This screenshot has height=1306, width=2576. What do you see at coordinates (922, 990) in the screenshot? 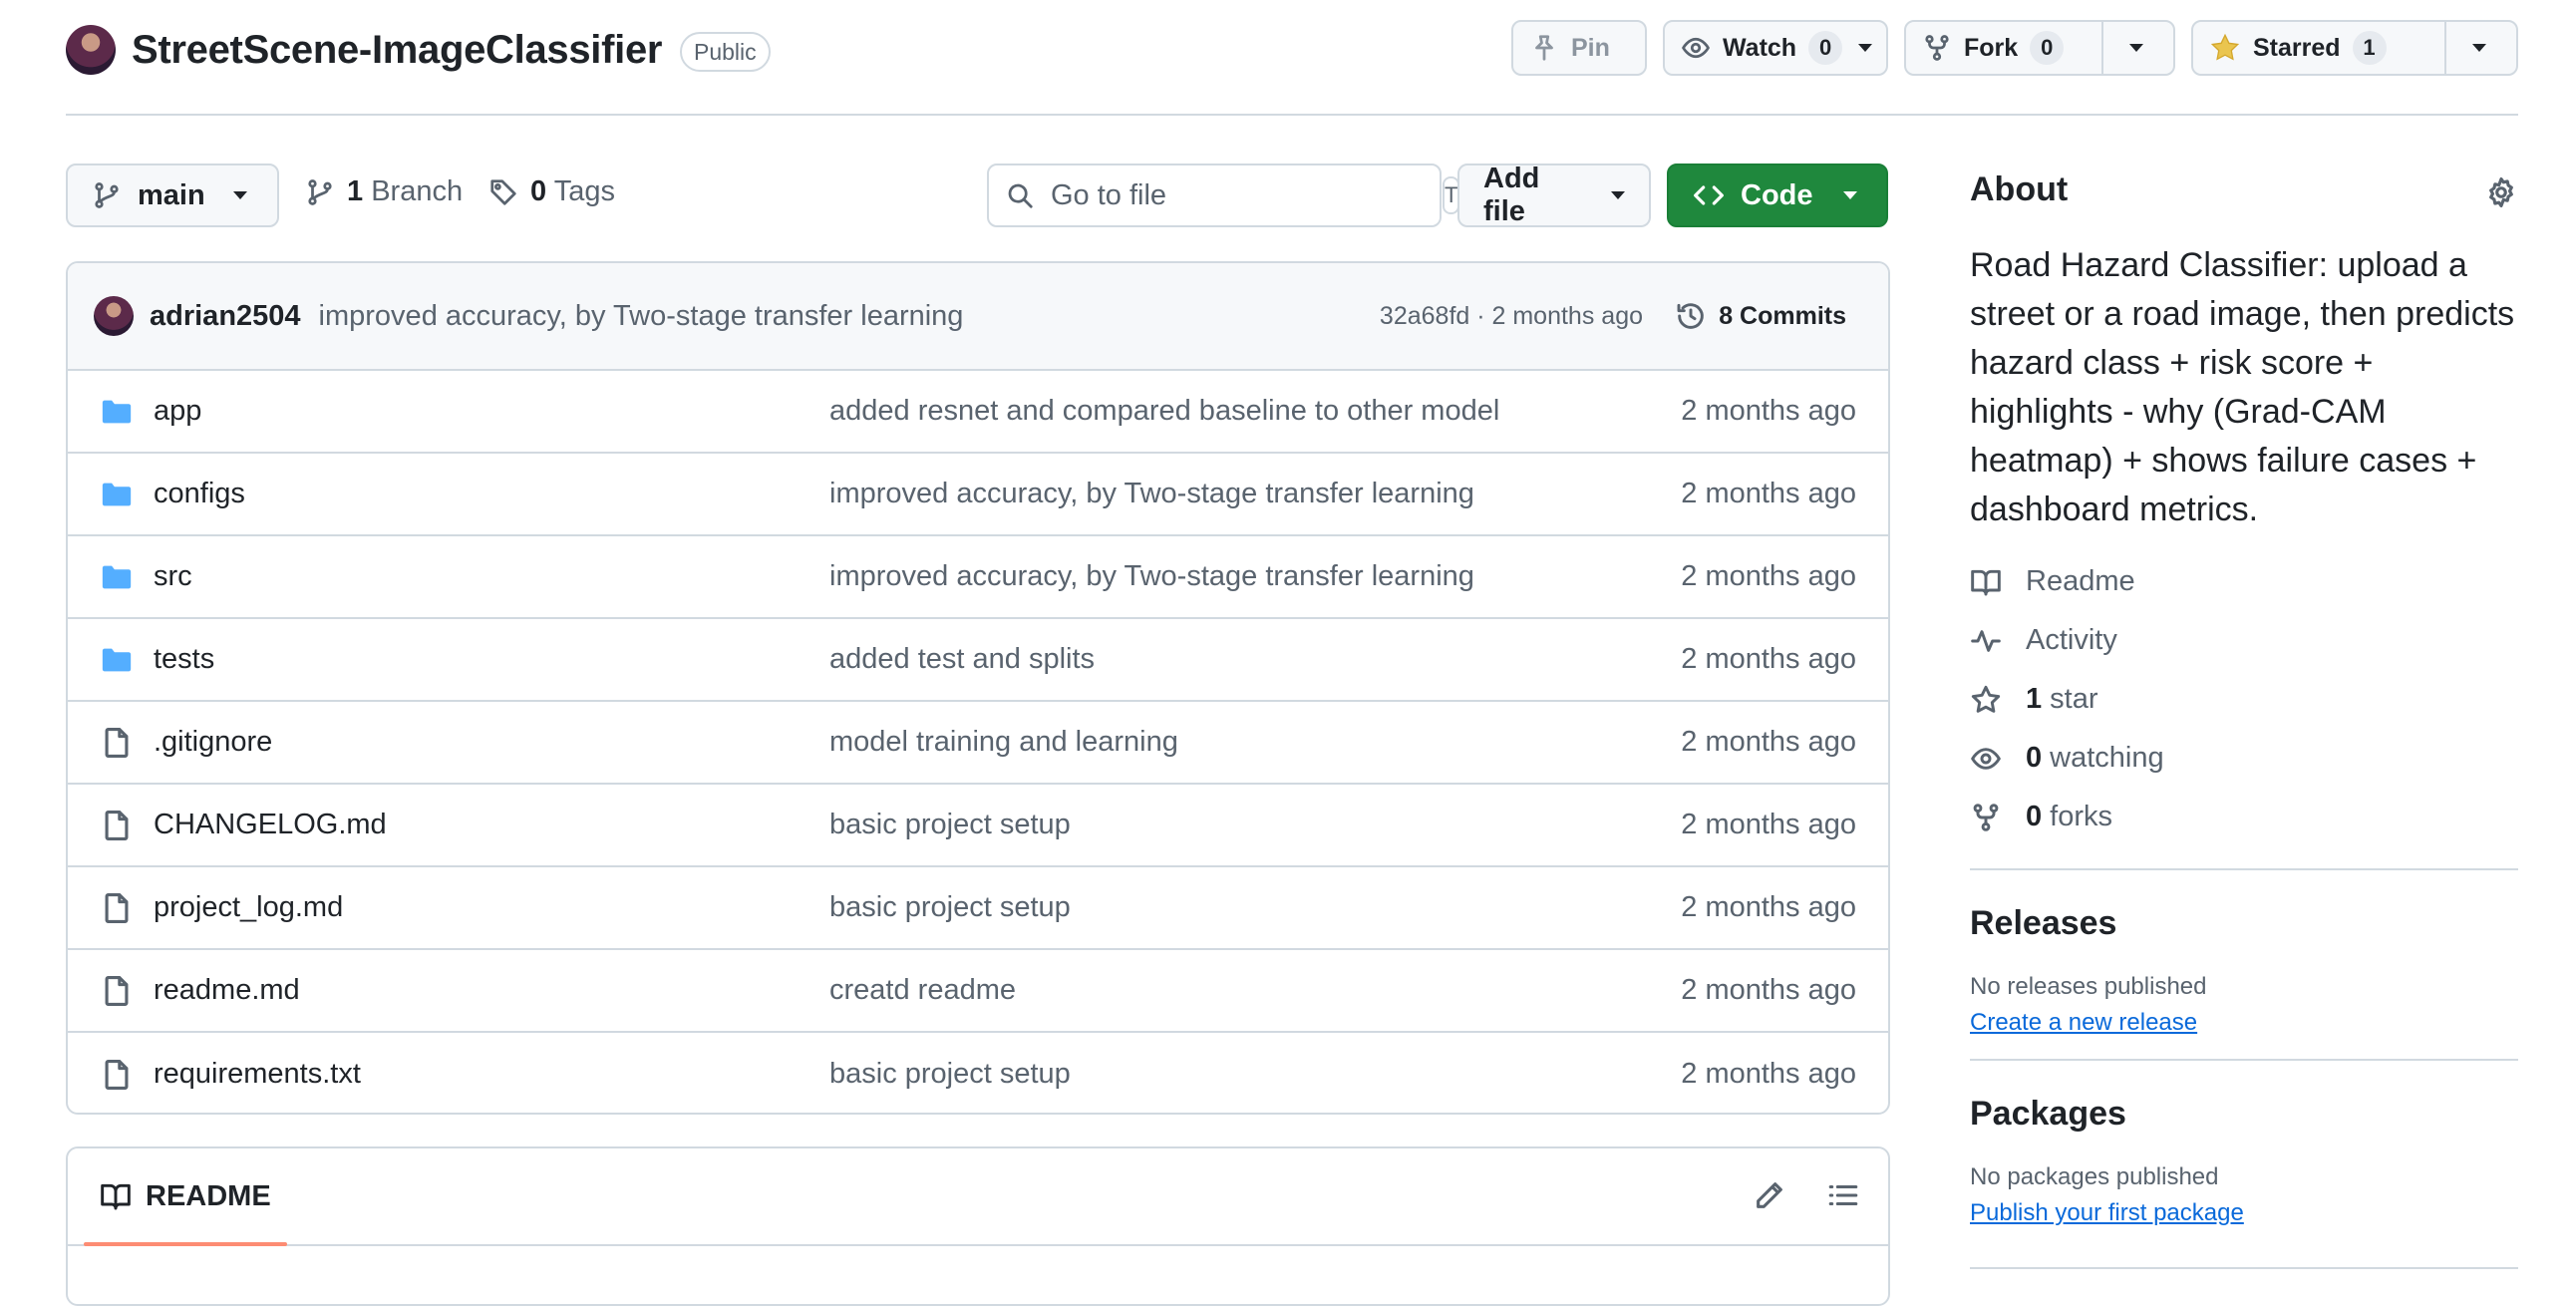
I see `file-commit-message: creatd readme` at bounding box center [922, 990].